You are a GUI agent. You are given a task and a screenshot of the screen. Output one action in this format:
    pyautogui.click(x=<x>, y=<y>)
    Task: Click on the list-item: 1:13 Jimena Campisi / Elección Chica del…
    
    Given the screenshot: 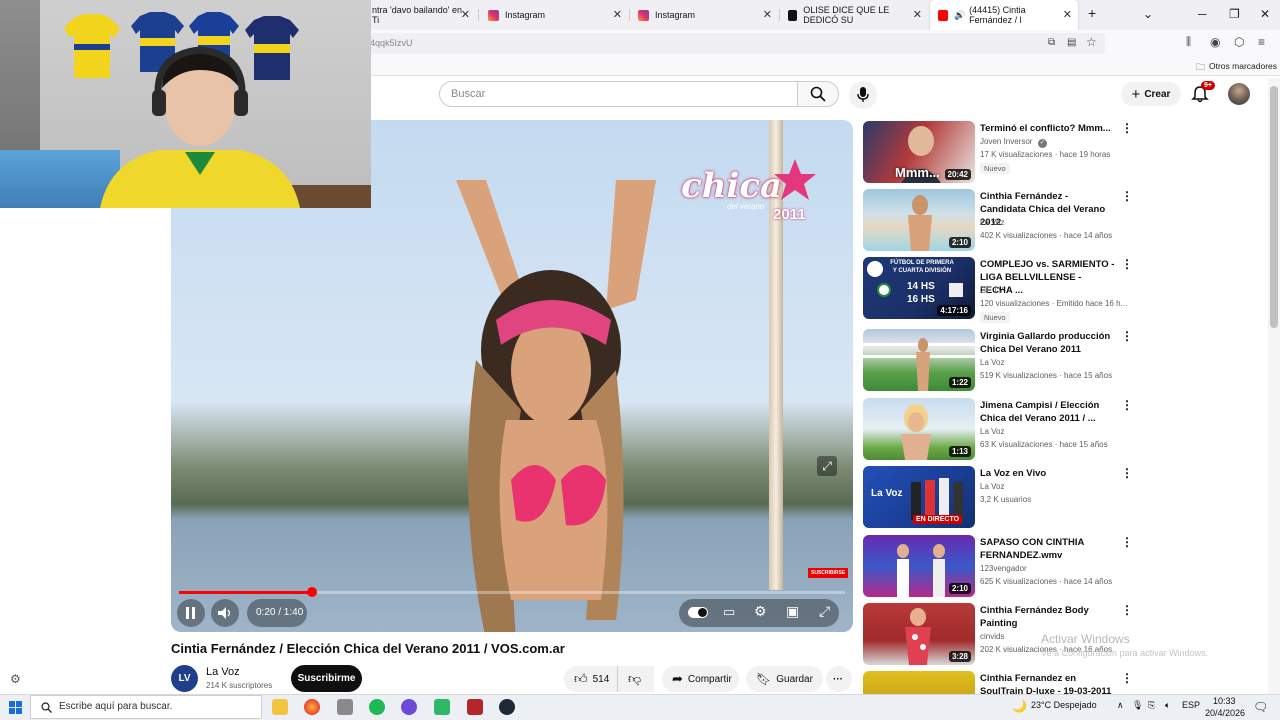 What is the action you would take?
    pyautogui.click(x=998, y=429)
    